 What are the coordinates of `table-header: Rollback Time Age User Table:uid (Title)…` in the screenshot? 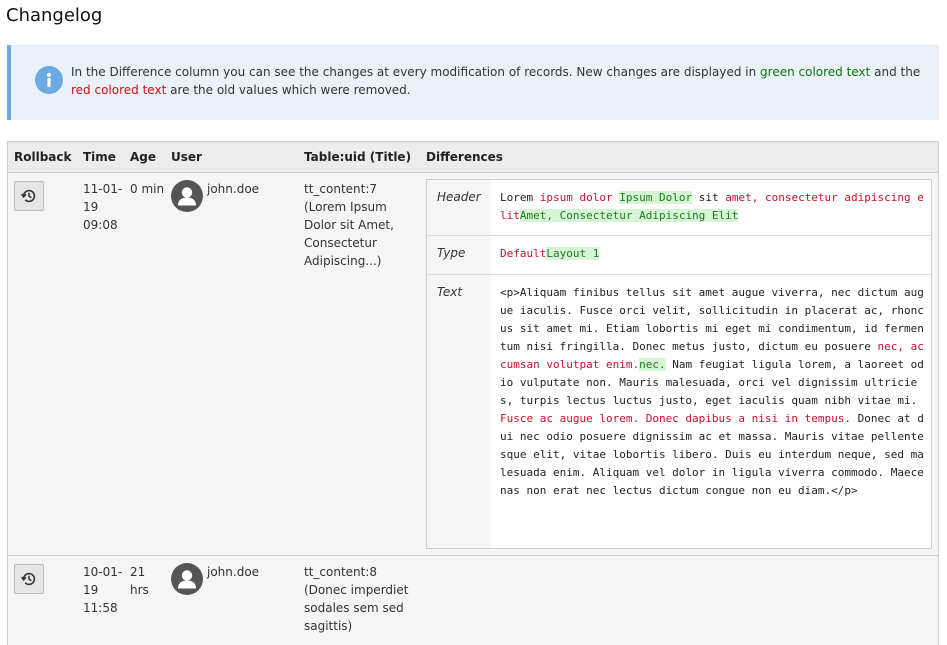 It's located at (473, 157).